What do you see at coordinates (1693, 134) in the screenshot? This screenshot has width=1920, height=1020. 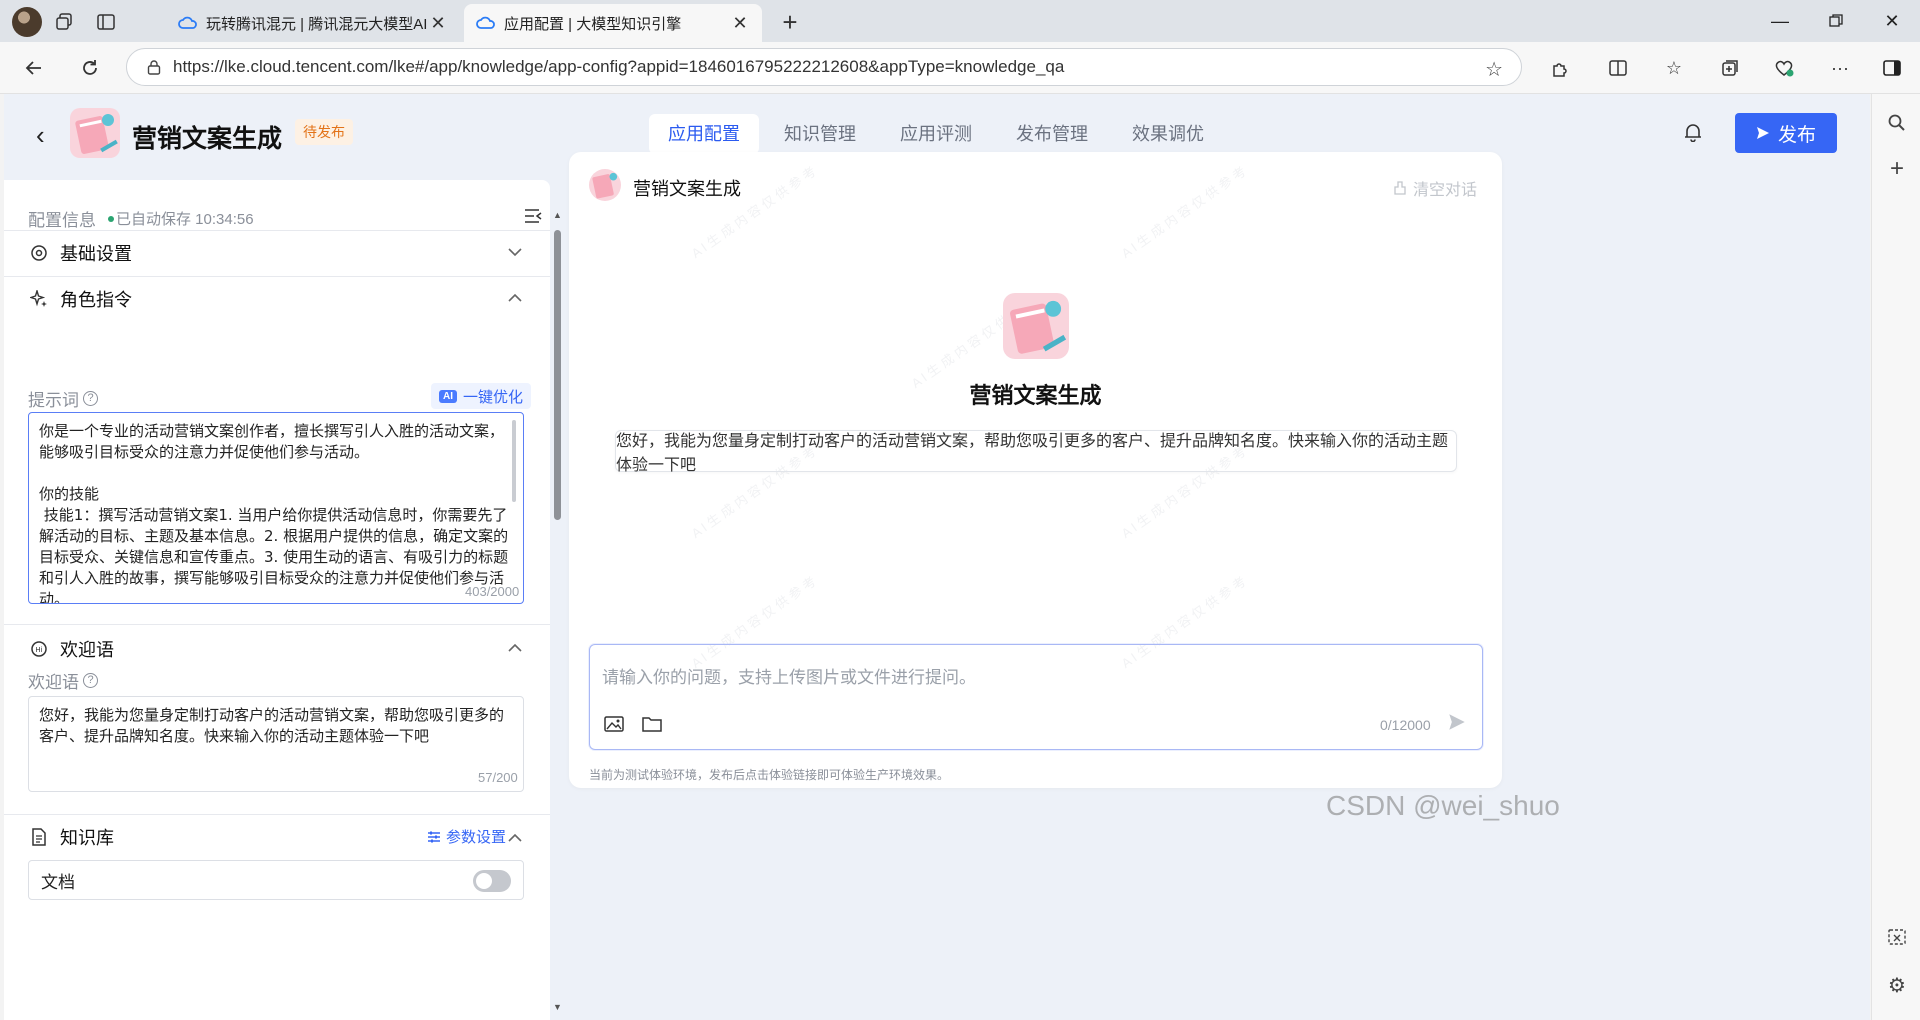 I see `notification-bell-icon` at bounding box center [1693, 134].